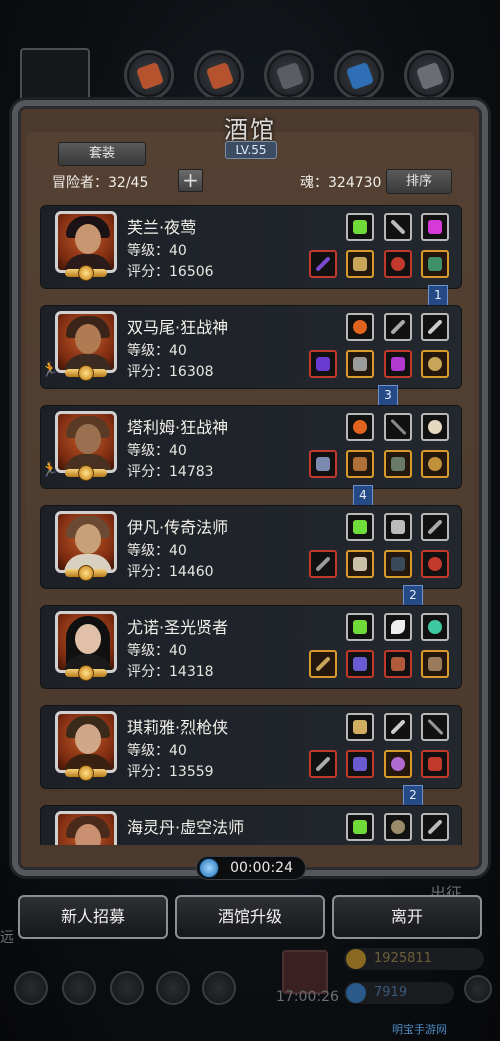 The width and height of the screenshot is (500, 1041). Describe the element at coordinates (190, 180) in the screenshot. I see `add-slot-button: +` at that location.